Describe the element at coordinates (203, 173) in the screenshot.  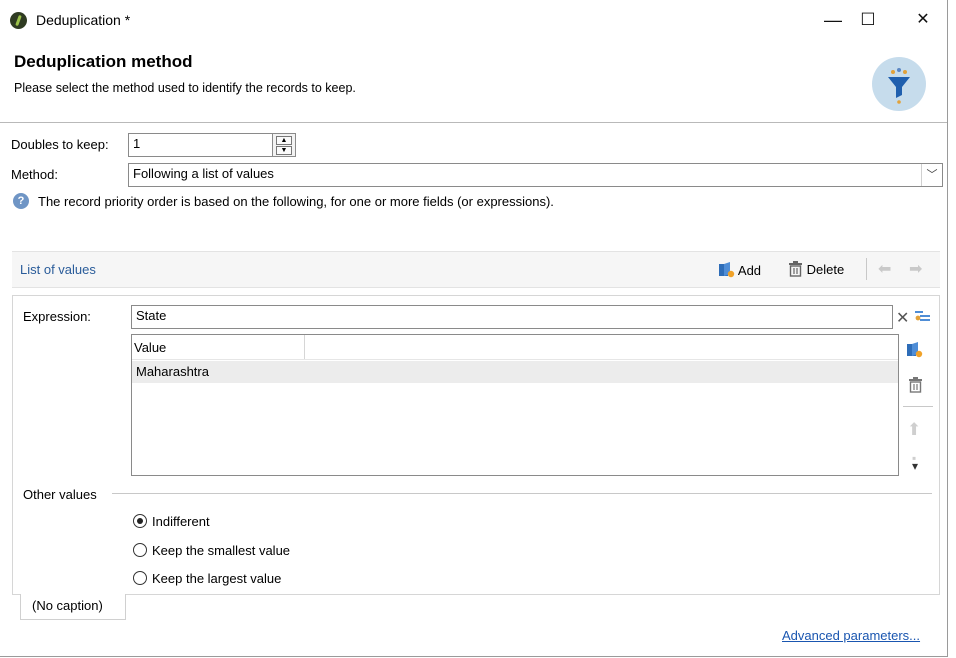
I see `method-value: Following a list of values` at that location.